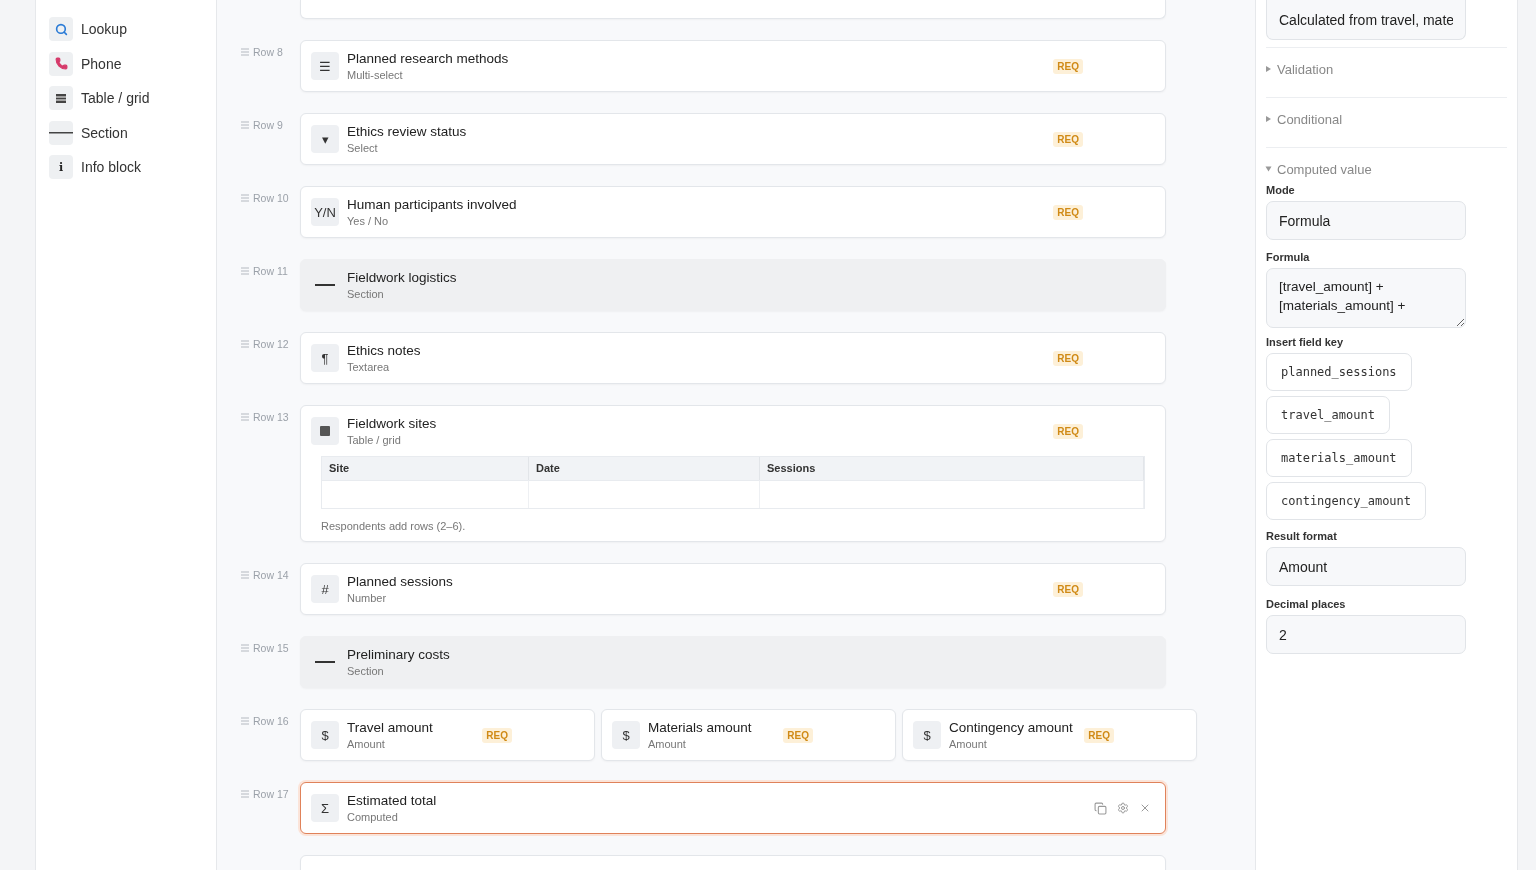 Image resolution: width=1536 pixels, height=870 pixels. Describe the element at coordinates (1011, 727) in the screenshot. I see `field-title: Contingency amount` at that location.